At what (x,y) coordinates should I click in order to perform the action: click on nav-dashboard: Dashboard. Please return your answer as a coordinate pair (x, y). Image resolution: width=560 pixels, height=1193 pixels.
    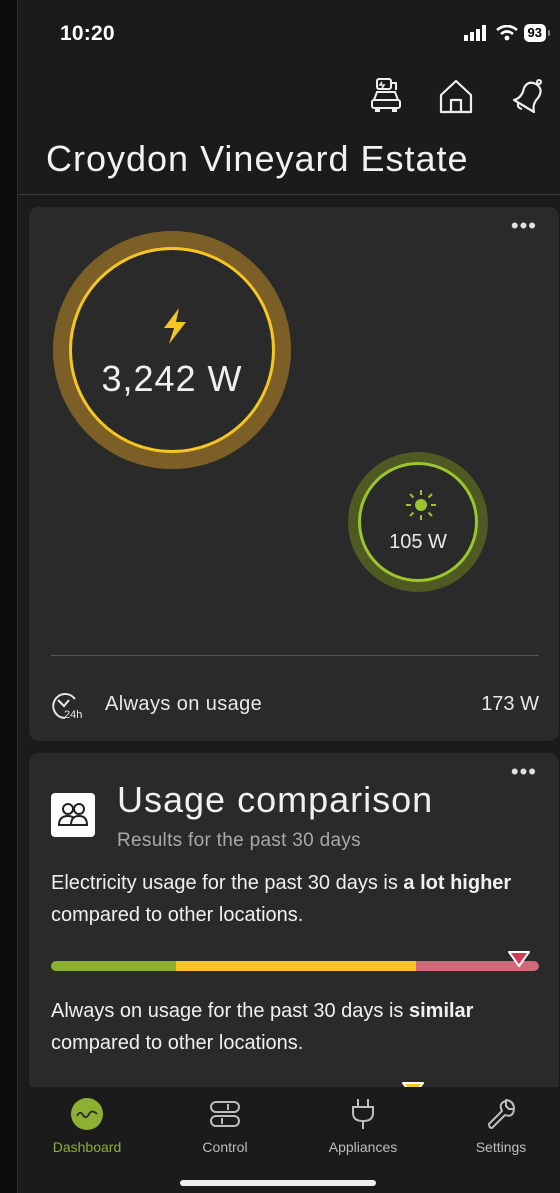
    Looking at the image, I should click on (87, 1126).